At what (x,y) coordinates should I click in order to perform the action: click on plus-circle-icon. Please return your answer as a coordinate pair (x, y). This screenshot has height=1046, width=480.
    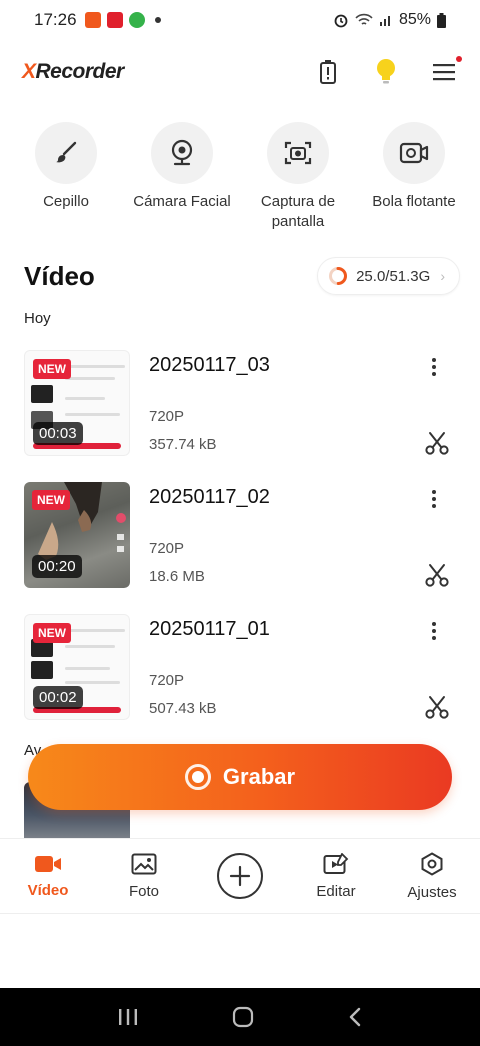
    Looking at the image, I should click on (240, 876).